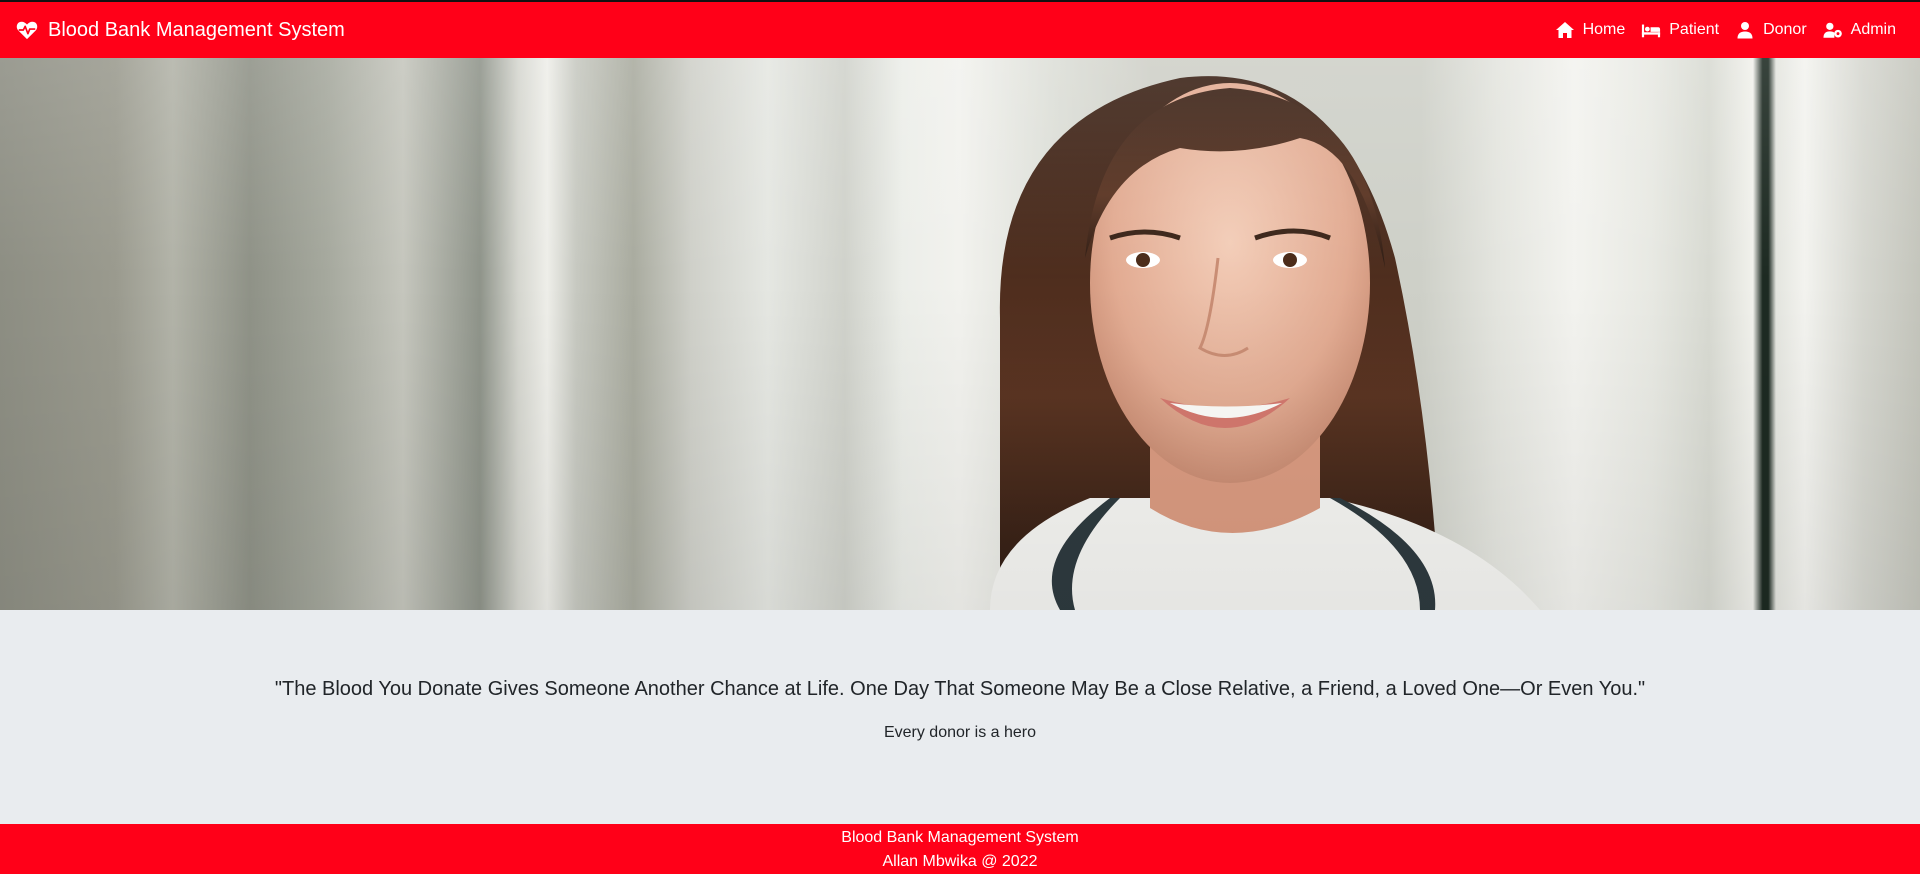 The image size is (1920, 874). I want to click on nav-patient-link: Patient, so click(1680, 30).